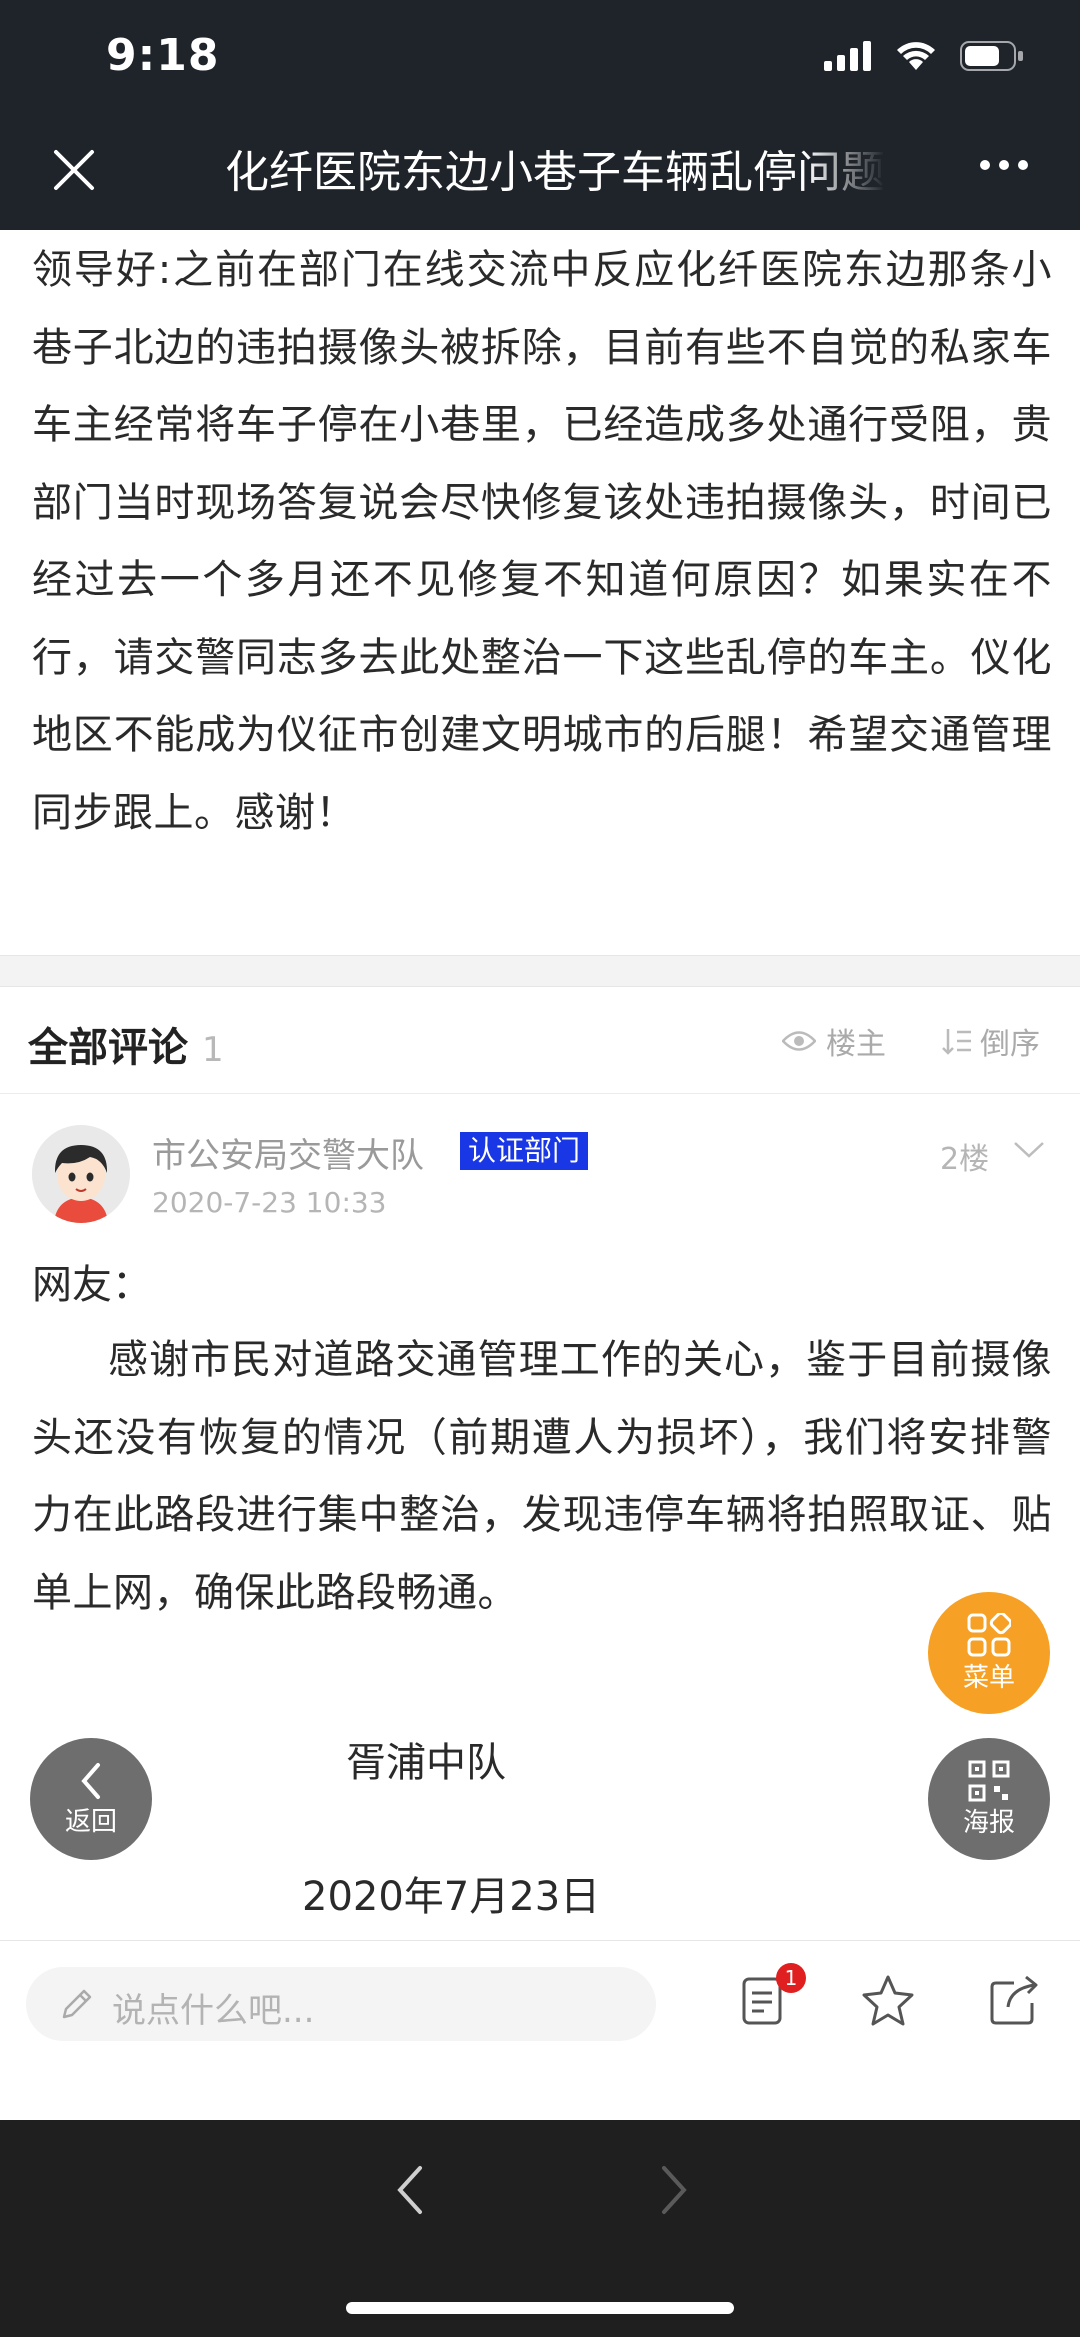 This screenshot has width=1080, height=2337. Describe the element at coordinates (1014, 2001) in the screenshot. I see `share-icon` at that location.